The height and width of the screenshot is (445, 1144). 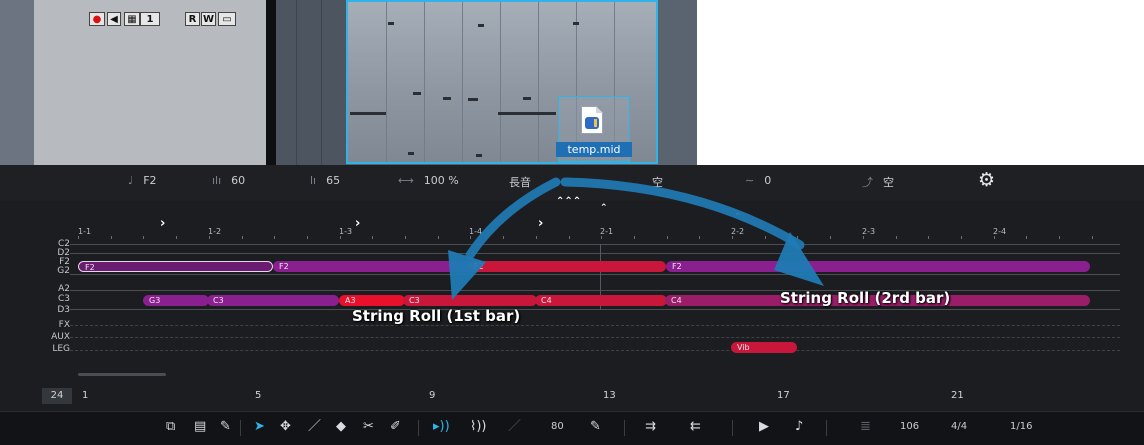 What do you see at coordinates (436, 316) in the screenshot?
I see `annotation-first-bar: String Roll (1st bar)` at bounding box center [436, 316].